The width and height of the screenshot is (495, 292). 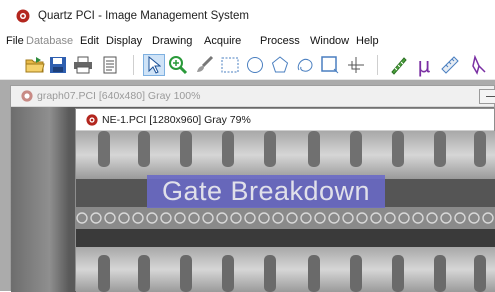 What do you see at coordinates (35, 65) in the screenshot?
I see `open-folder-icon` at bounding box center [35, 65].